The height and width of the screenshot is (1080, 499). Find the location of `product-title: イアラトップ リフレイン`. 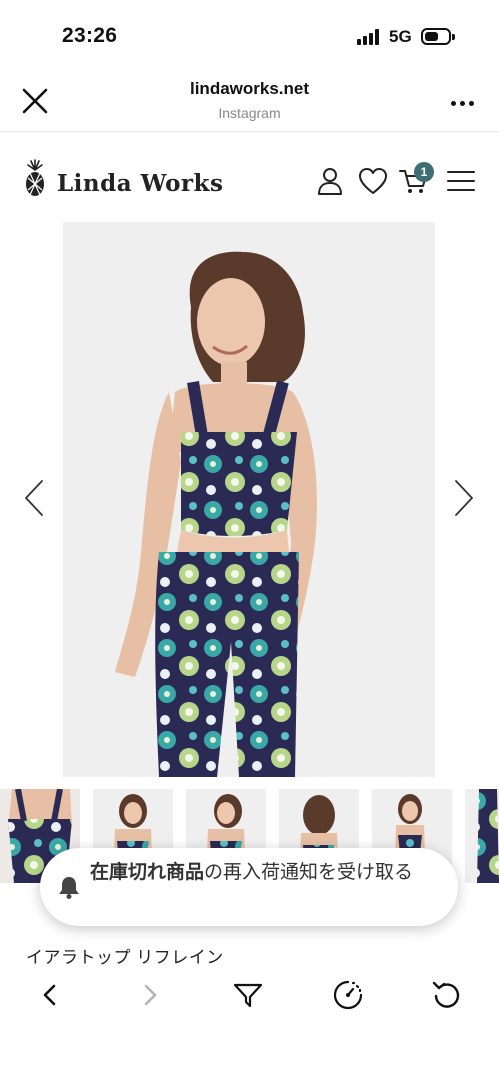

product-title: イアラトップ リフレイン is located at coordinates (125, 957).